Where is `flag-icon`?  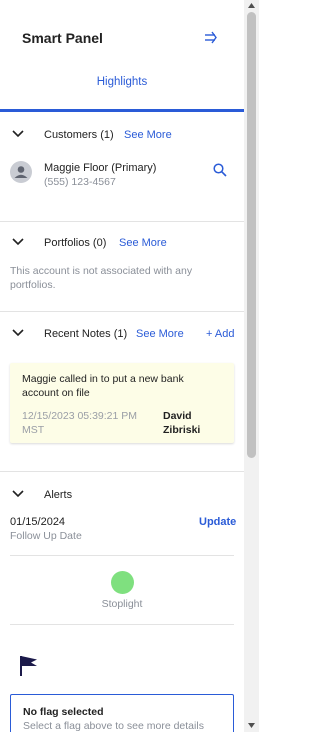
flag-icon is located at coordinates (28, 666).